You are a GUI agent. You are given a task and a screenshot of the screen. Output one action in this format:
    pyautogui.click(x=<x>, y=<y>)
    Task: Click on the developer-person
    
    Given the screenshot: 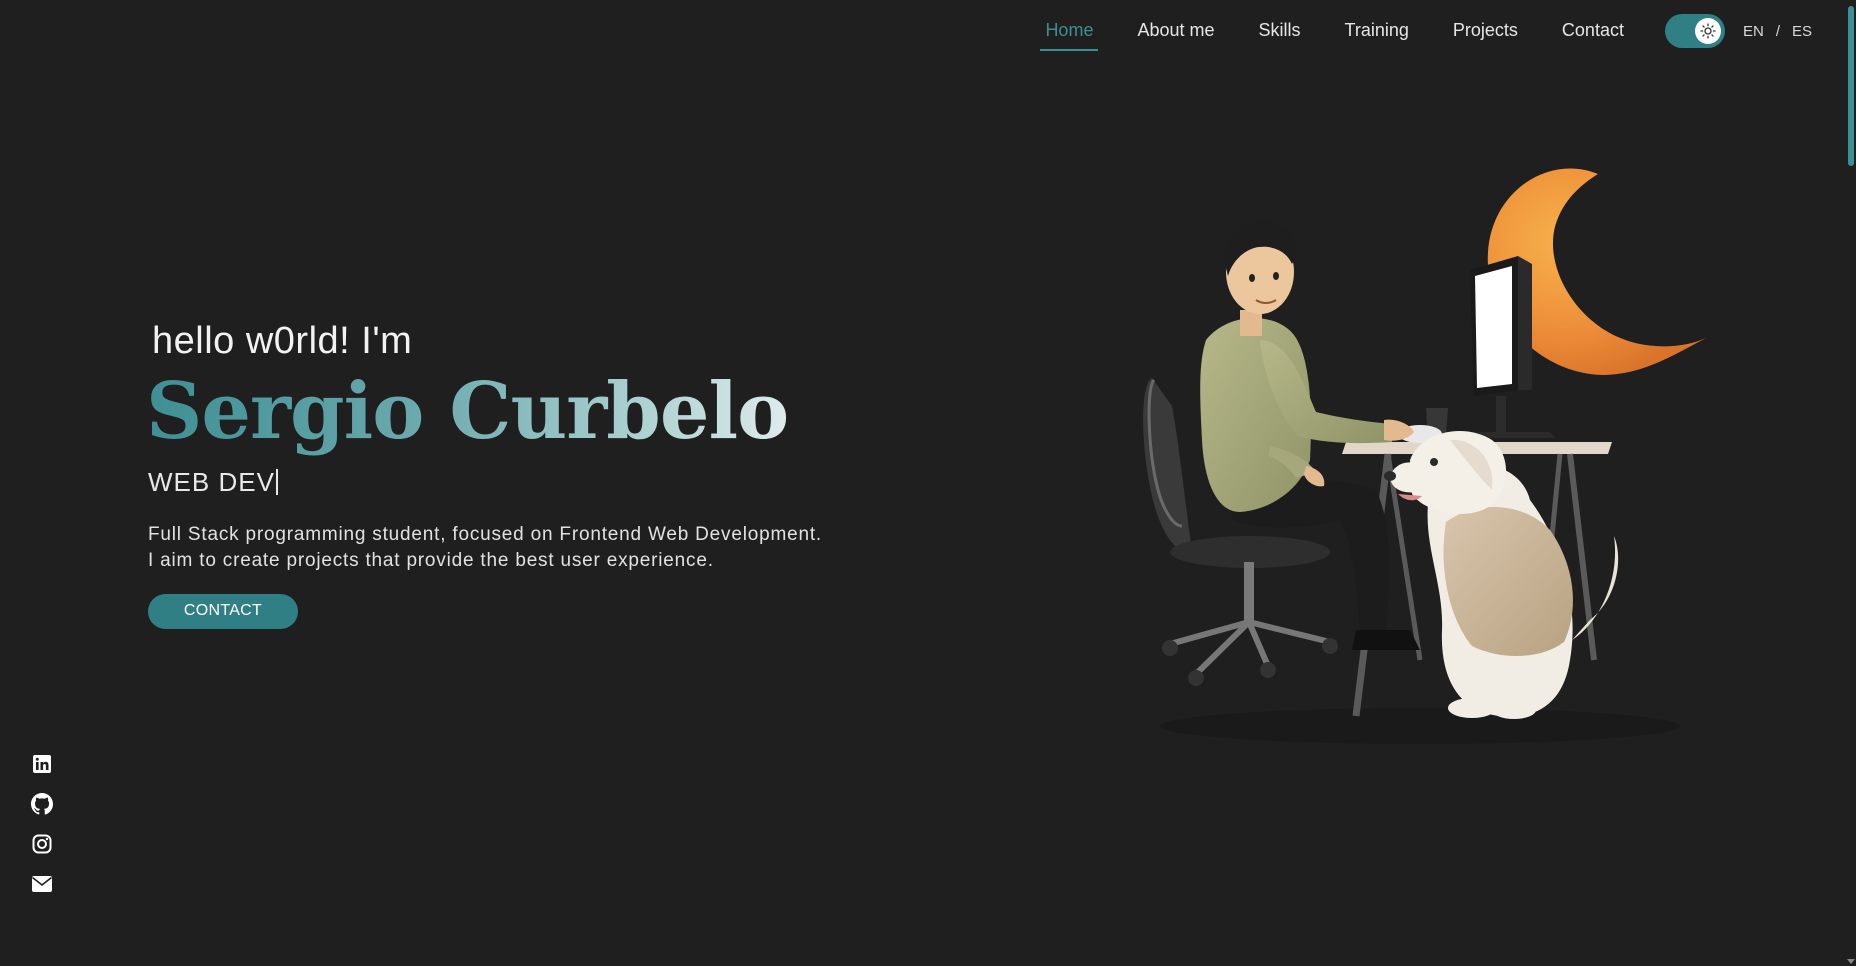 What is the action you would take?
    pyautogui.click(x=1310, y=435)
    